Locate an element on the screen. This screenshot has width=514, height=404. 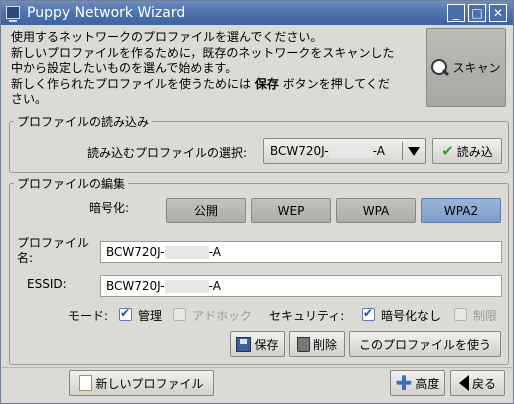
title-bar: Puppy Network Wizard _ □ ✕ is located at coordinates (257, 13).